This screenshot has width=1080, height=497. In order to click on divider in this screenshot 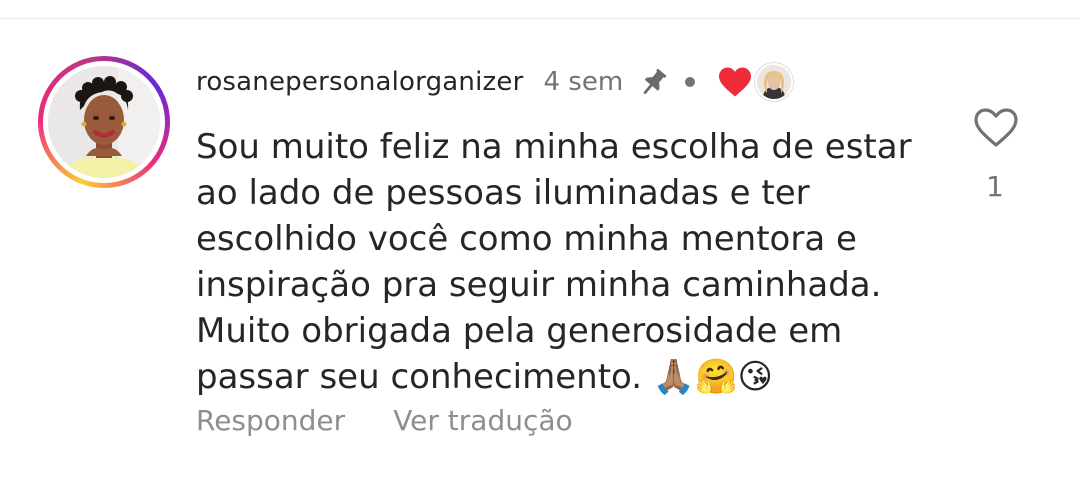, I will do `click(540, 18)`.